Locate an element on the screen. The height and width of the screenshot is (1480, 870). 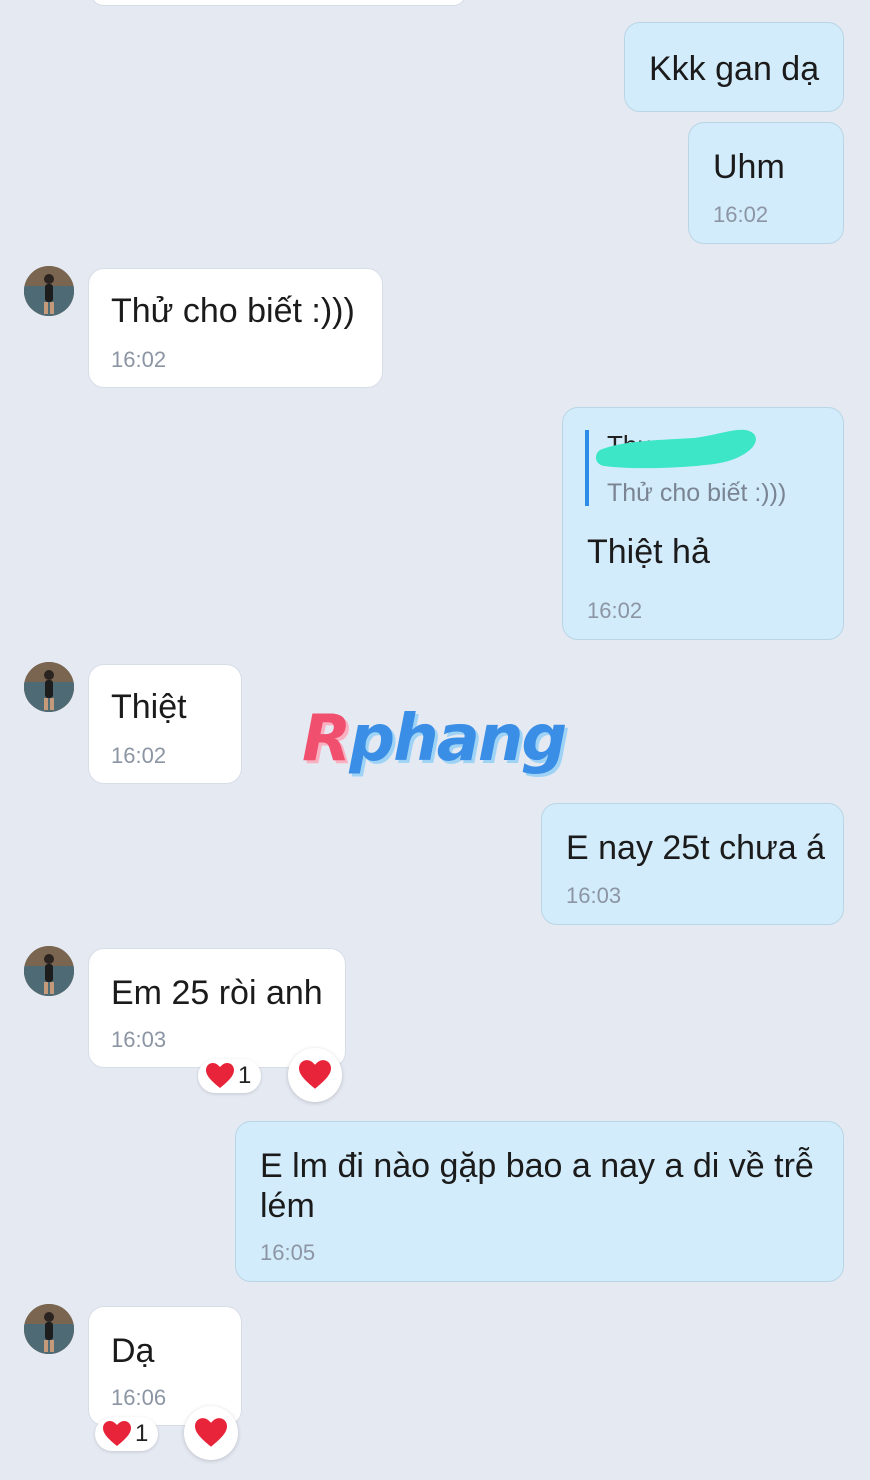
message-text: Thiệt hả is located at coordinates (648, 552).